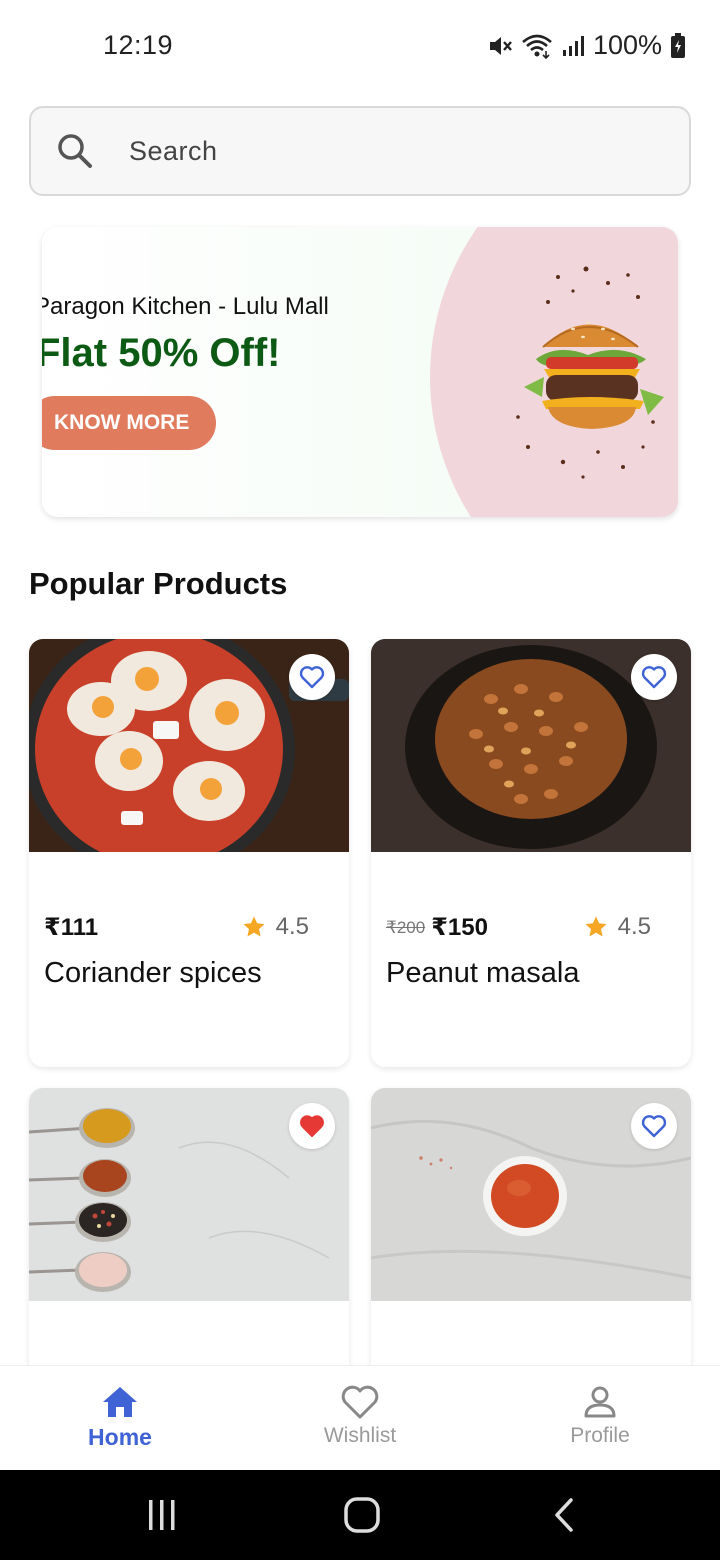 The height and width of the screenshot is (1560, 720). I want to click on bottom-navigation: Home Wishlist Profile, so click(360, 1417).